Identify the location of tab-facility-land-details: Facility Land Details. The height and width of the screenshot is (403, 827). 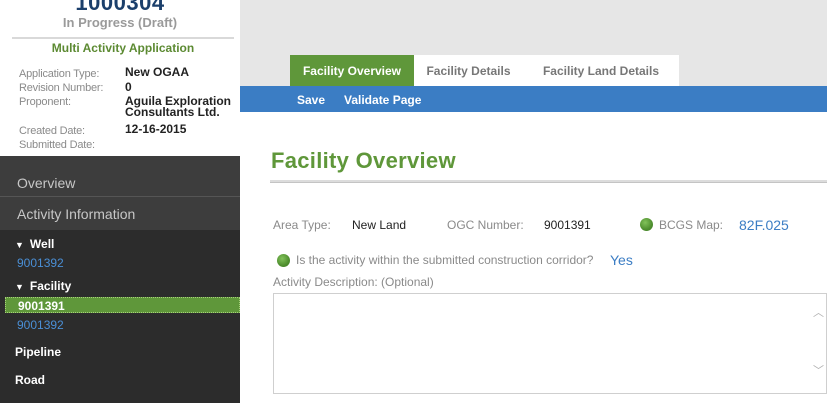
(601, 70).